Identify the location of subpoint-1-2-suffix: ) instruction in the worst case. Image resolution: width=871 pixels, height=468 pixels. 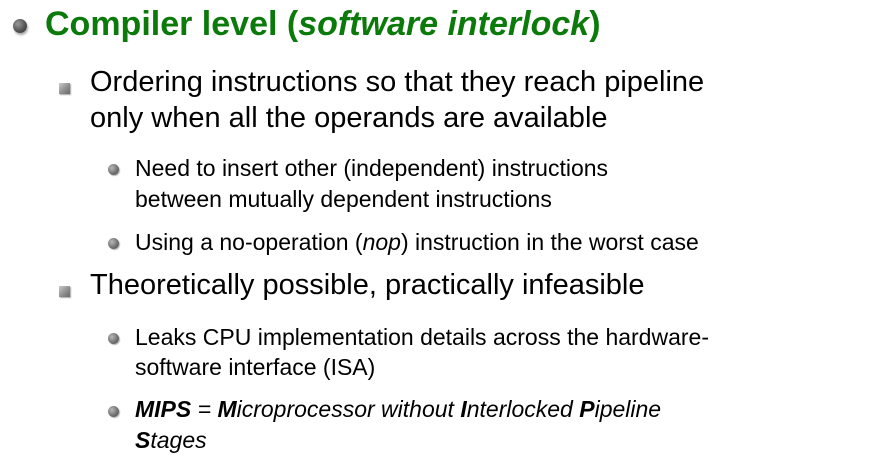
(549, 242).